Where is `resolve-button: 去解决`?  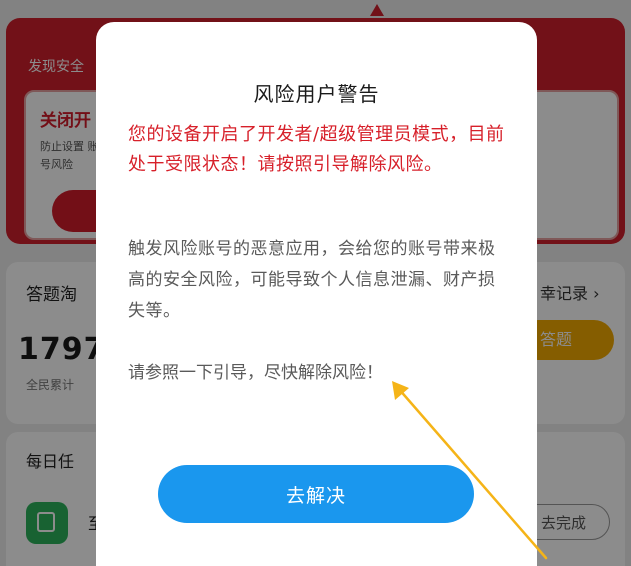
resolve-button: 去解决 is located at coordinates (316, 494).